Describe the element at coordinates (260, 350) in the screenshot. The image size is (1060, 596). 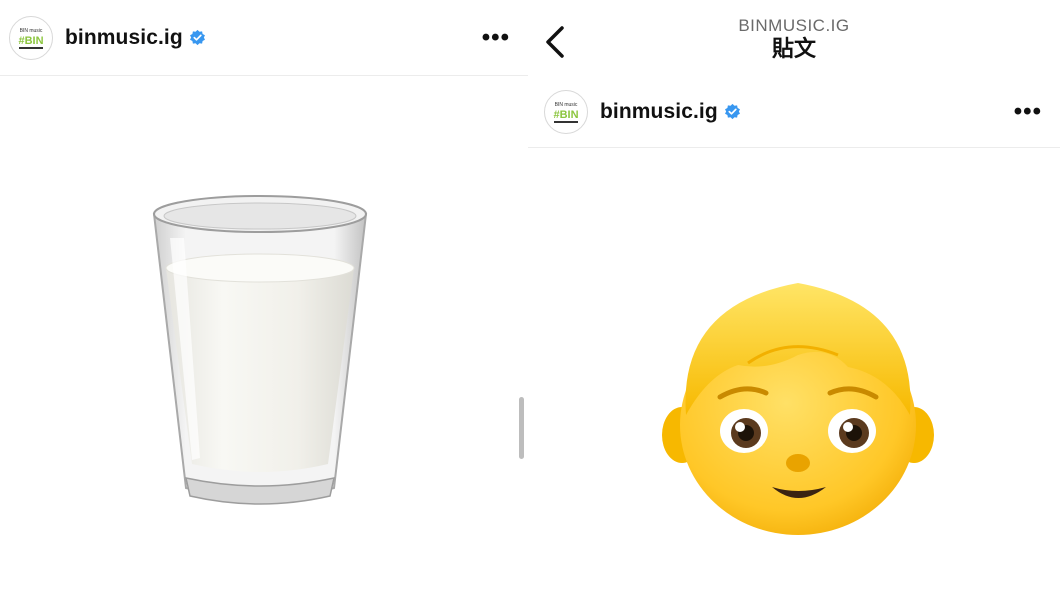
I see `milk-glass-image` at that location.